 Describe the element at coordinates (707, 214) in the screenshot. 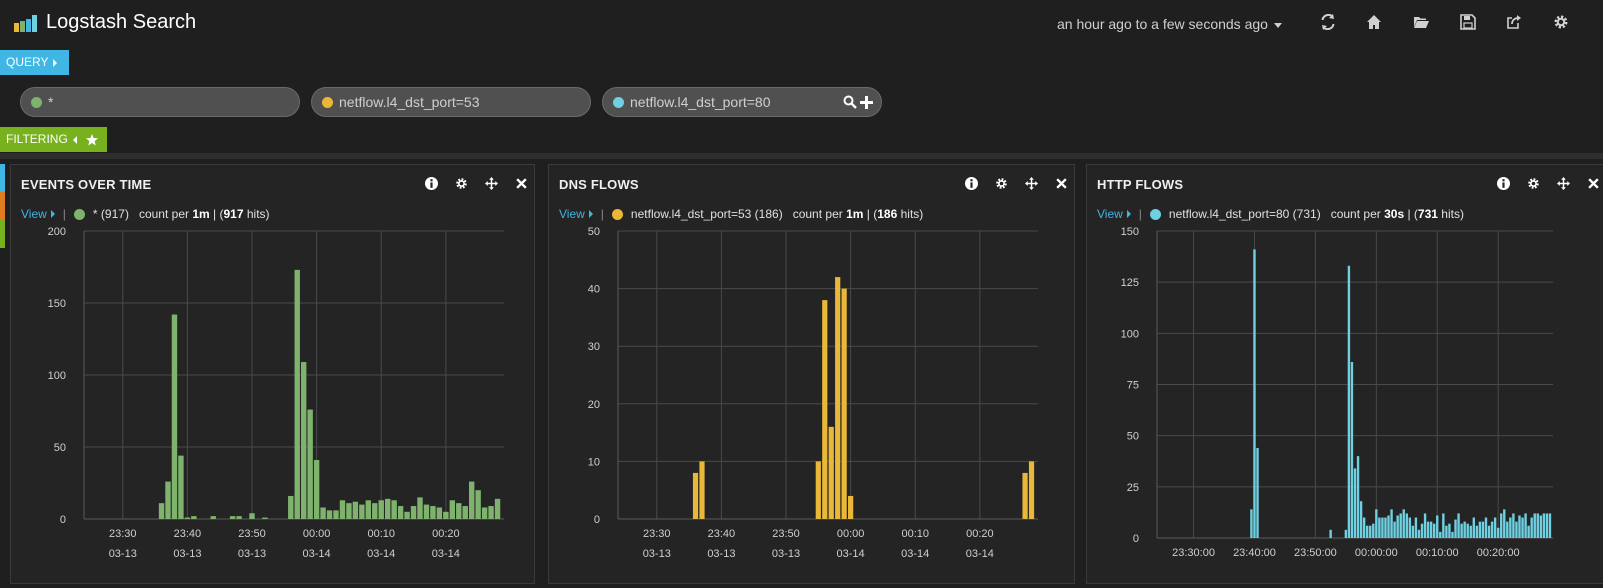

I see `series-label: netflow.l4_dst_port=53 (186)` at that location.